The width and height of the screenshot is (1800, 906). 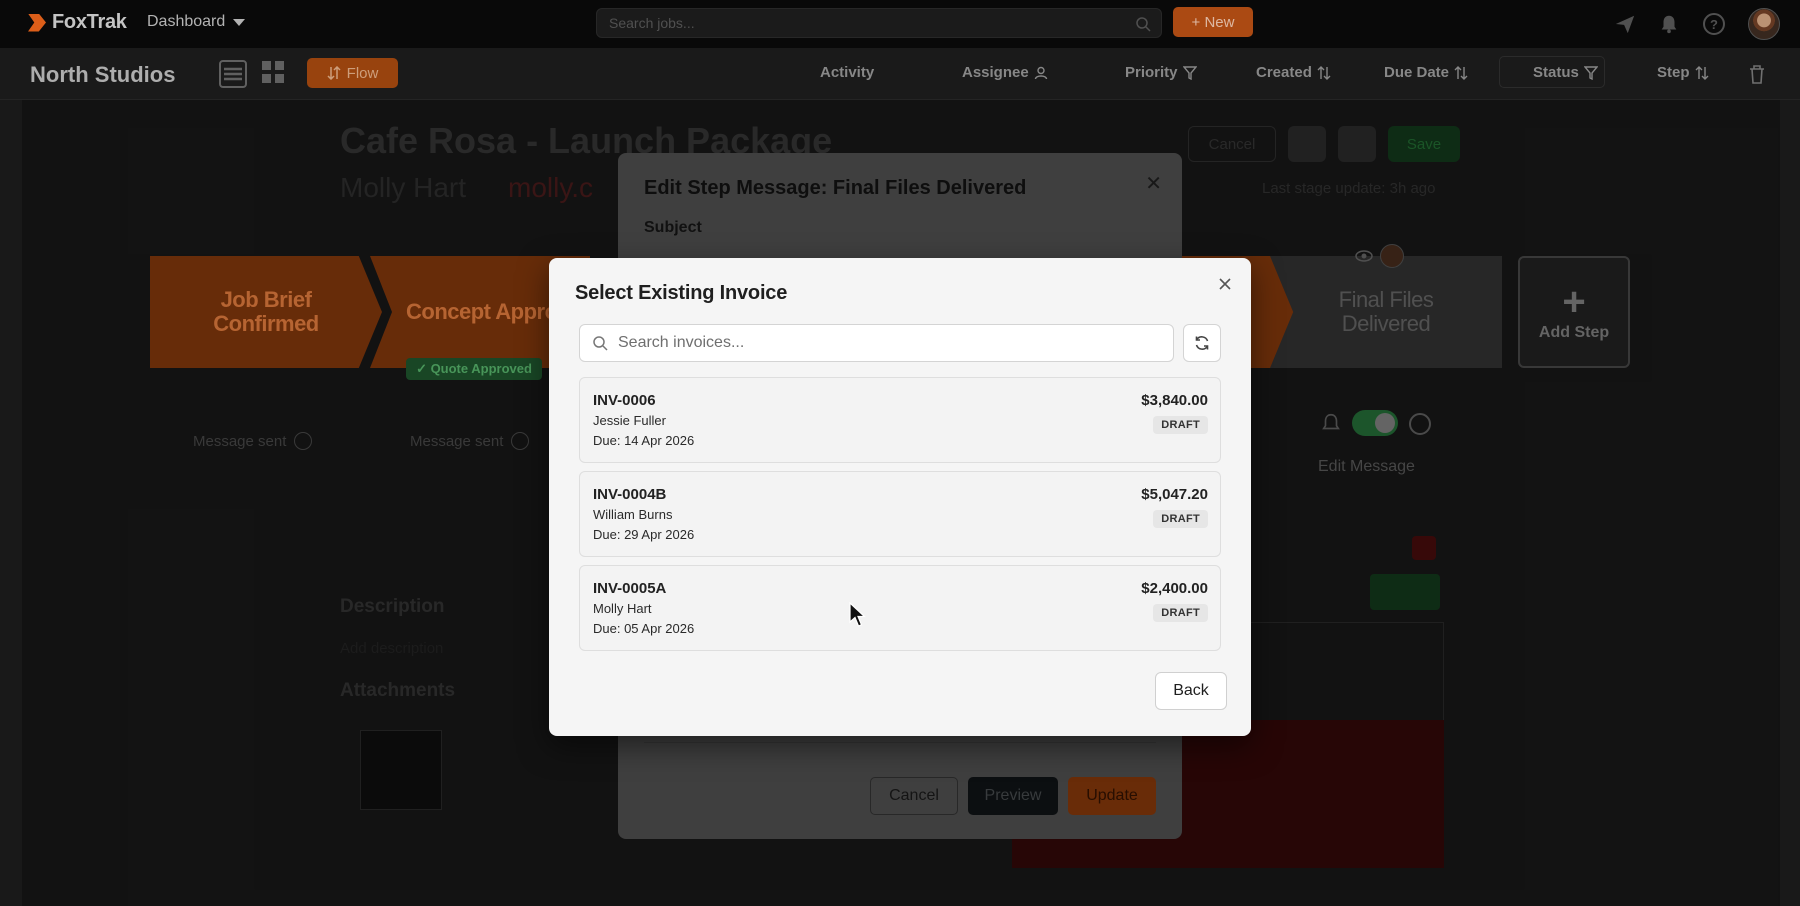 I want to click on refresh-icon, so click(x=1202, y=343).